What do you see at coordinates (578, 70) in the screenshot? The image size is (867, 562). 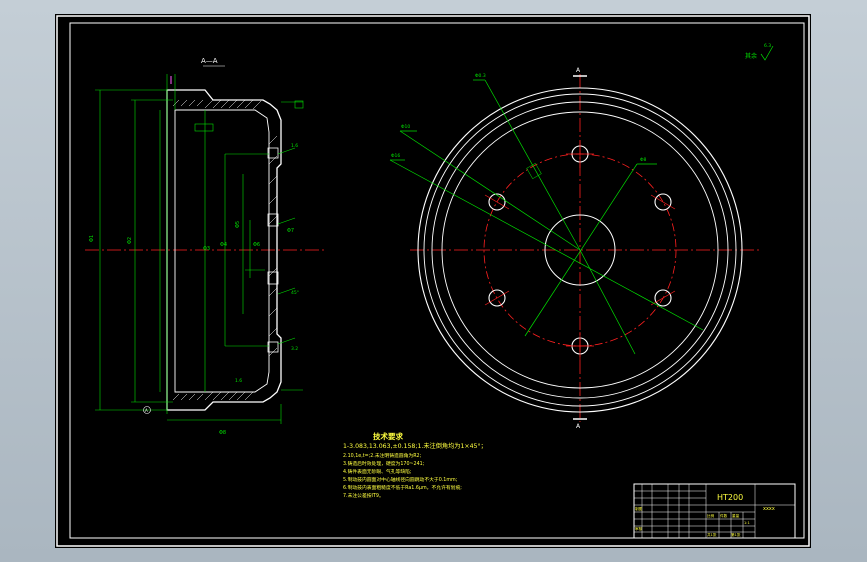 I see `view-mark-top: A` at bounding box center [578, 70].